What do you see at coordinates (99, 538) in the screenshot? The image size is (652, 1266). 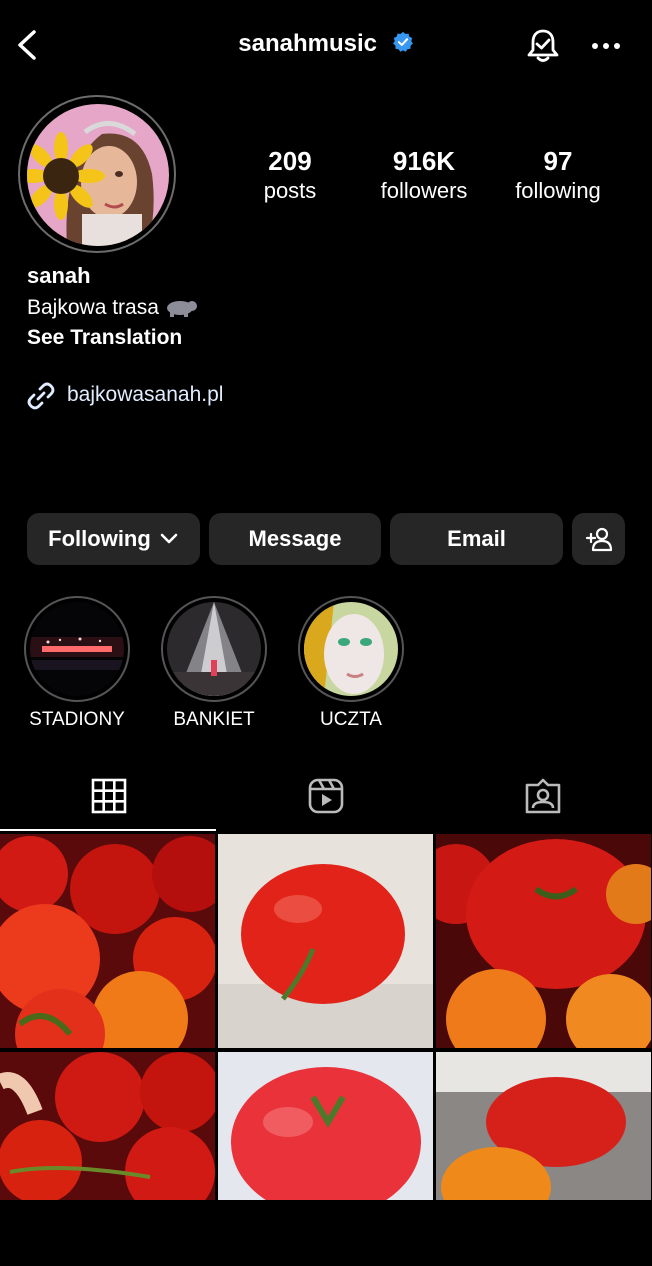 I see `following-button-label: Following` at bounding box center [99, 538].